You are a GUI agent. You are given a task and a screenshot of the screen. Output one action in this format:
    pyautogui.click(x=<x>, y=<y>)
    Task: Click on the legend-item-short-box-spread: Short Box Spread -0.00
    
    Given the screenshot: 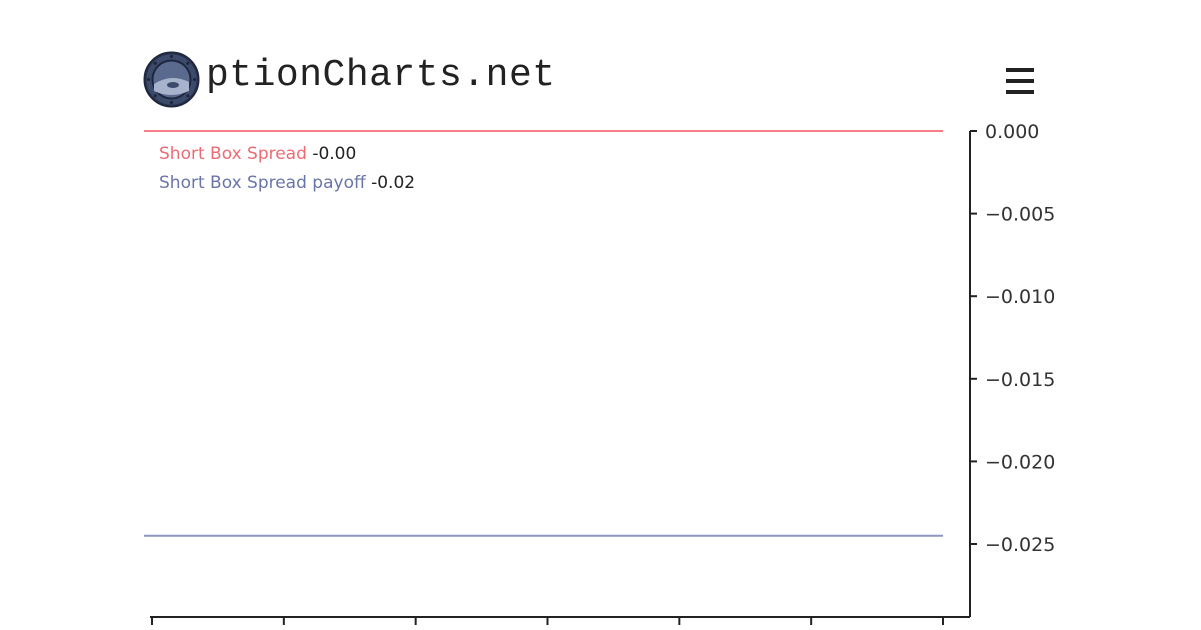 What is the action you would take?
    pyautogui.click(x=287, y=154)
    